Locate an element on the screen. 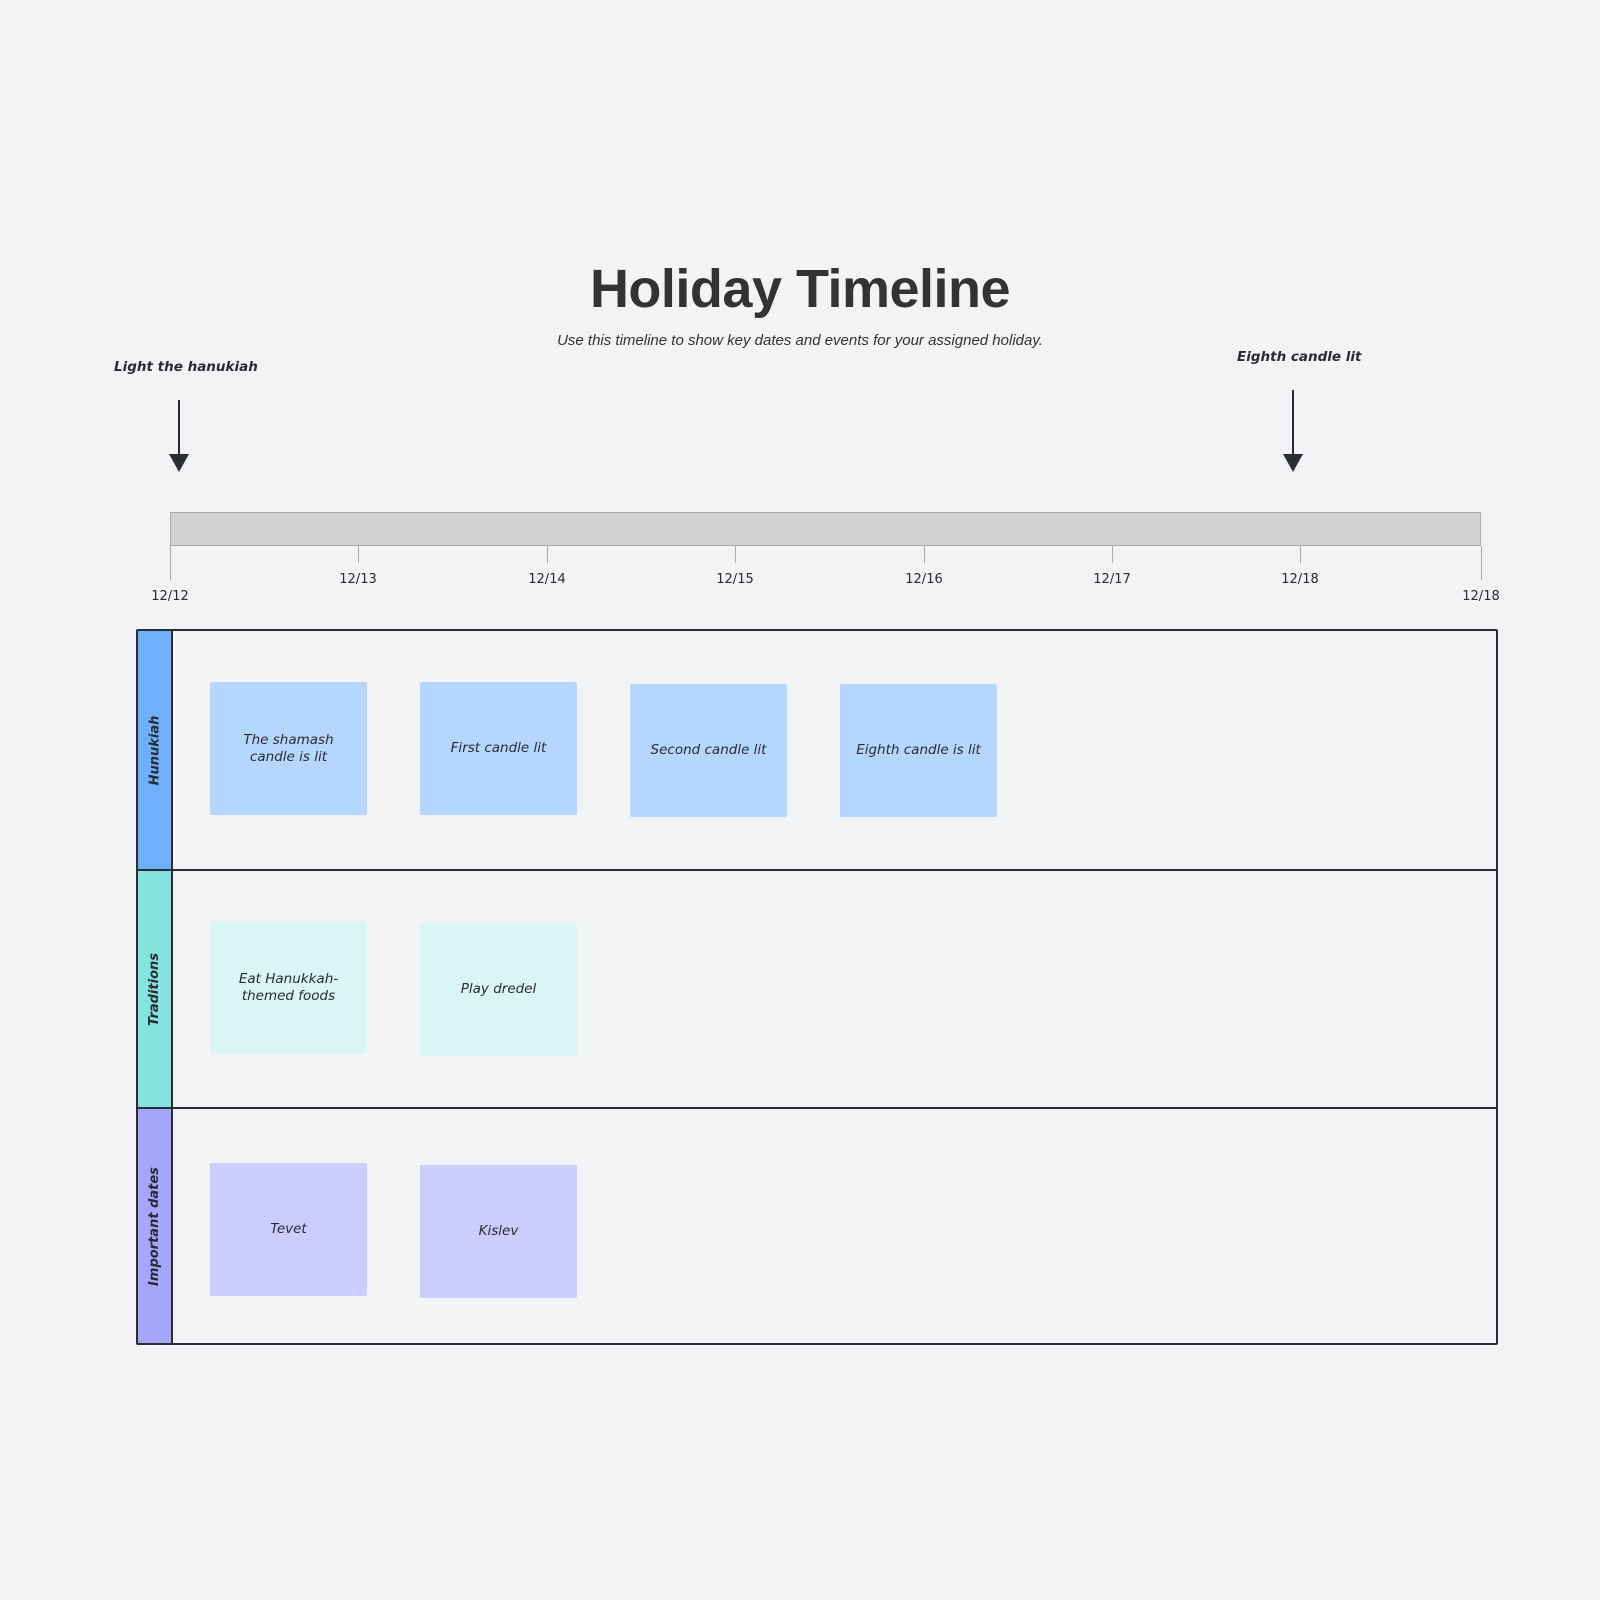 The width and height of the screenshot is (1600, 1600). lane-label: Hunukiah is located at coordinates (154, 750).